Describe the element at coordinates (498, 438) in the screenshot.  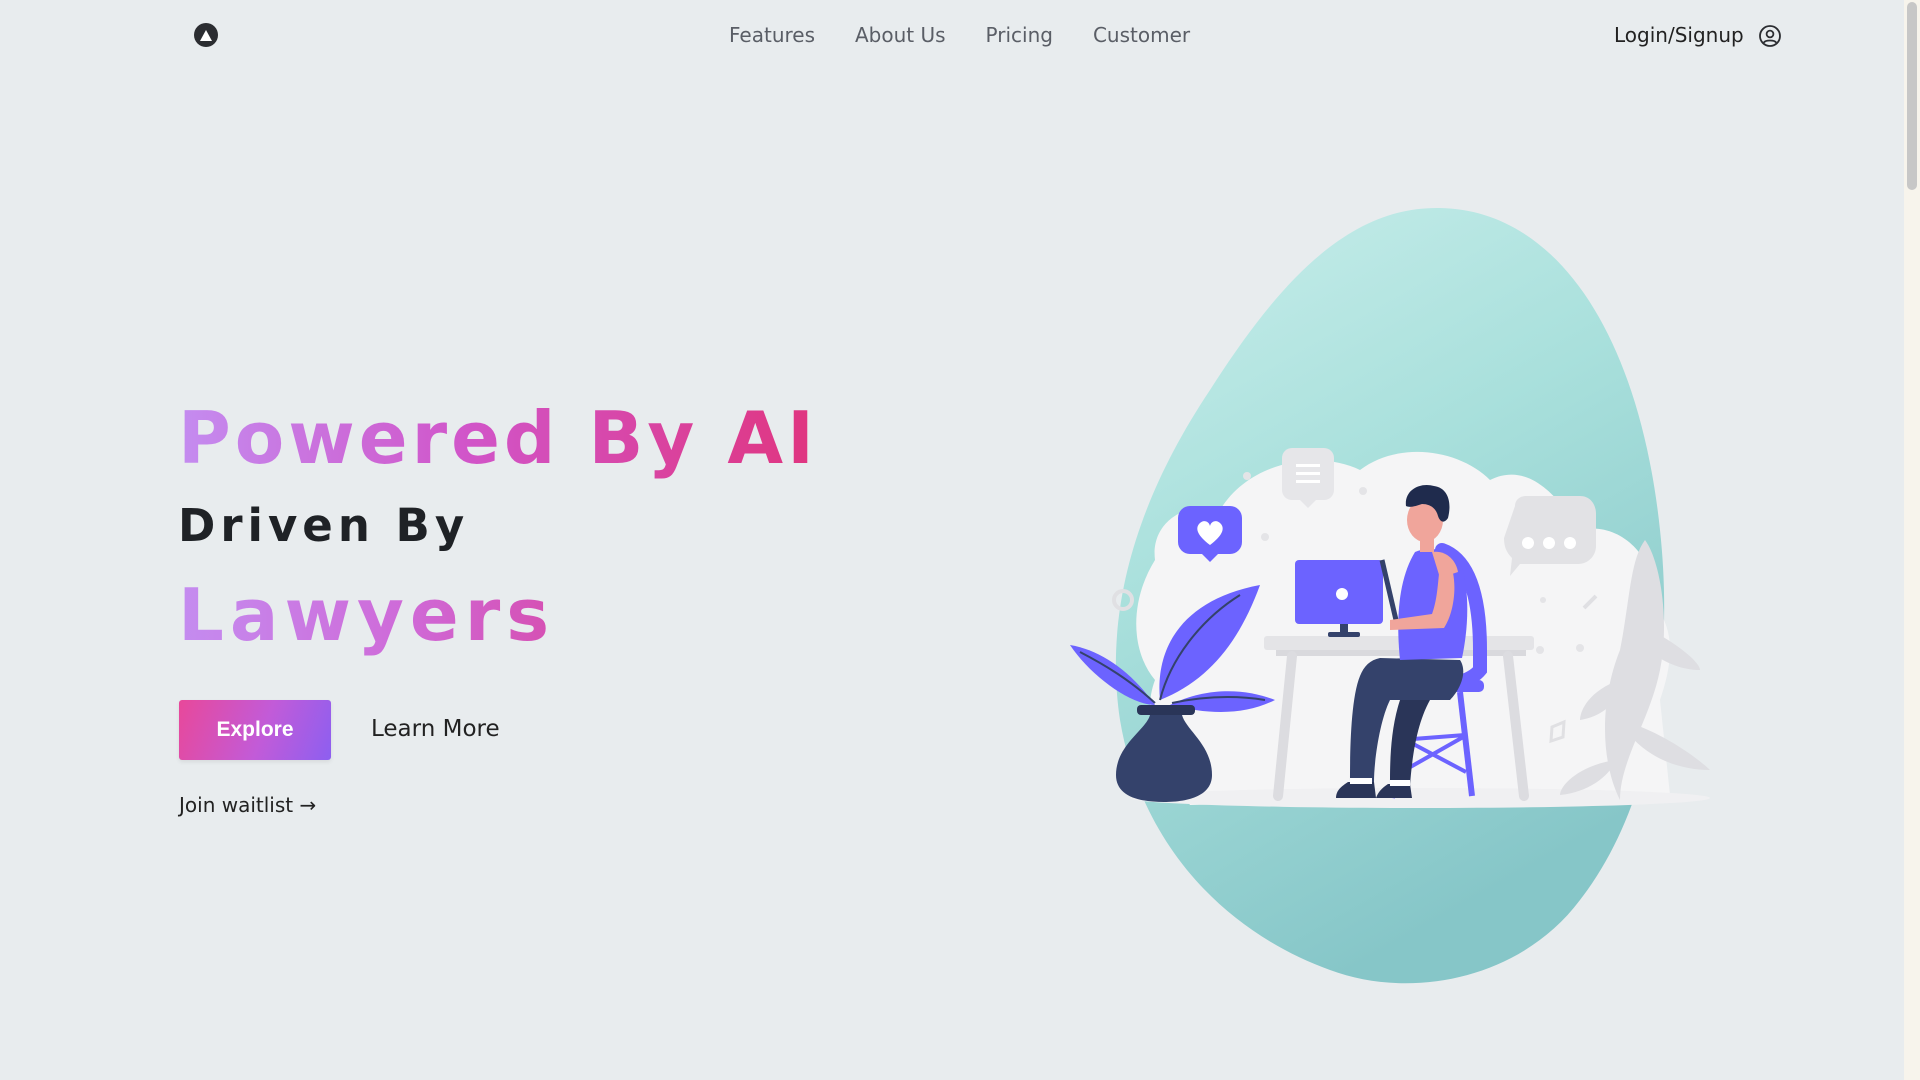
I see `hero-headline-powered: Powered By AI` at that location.